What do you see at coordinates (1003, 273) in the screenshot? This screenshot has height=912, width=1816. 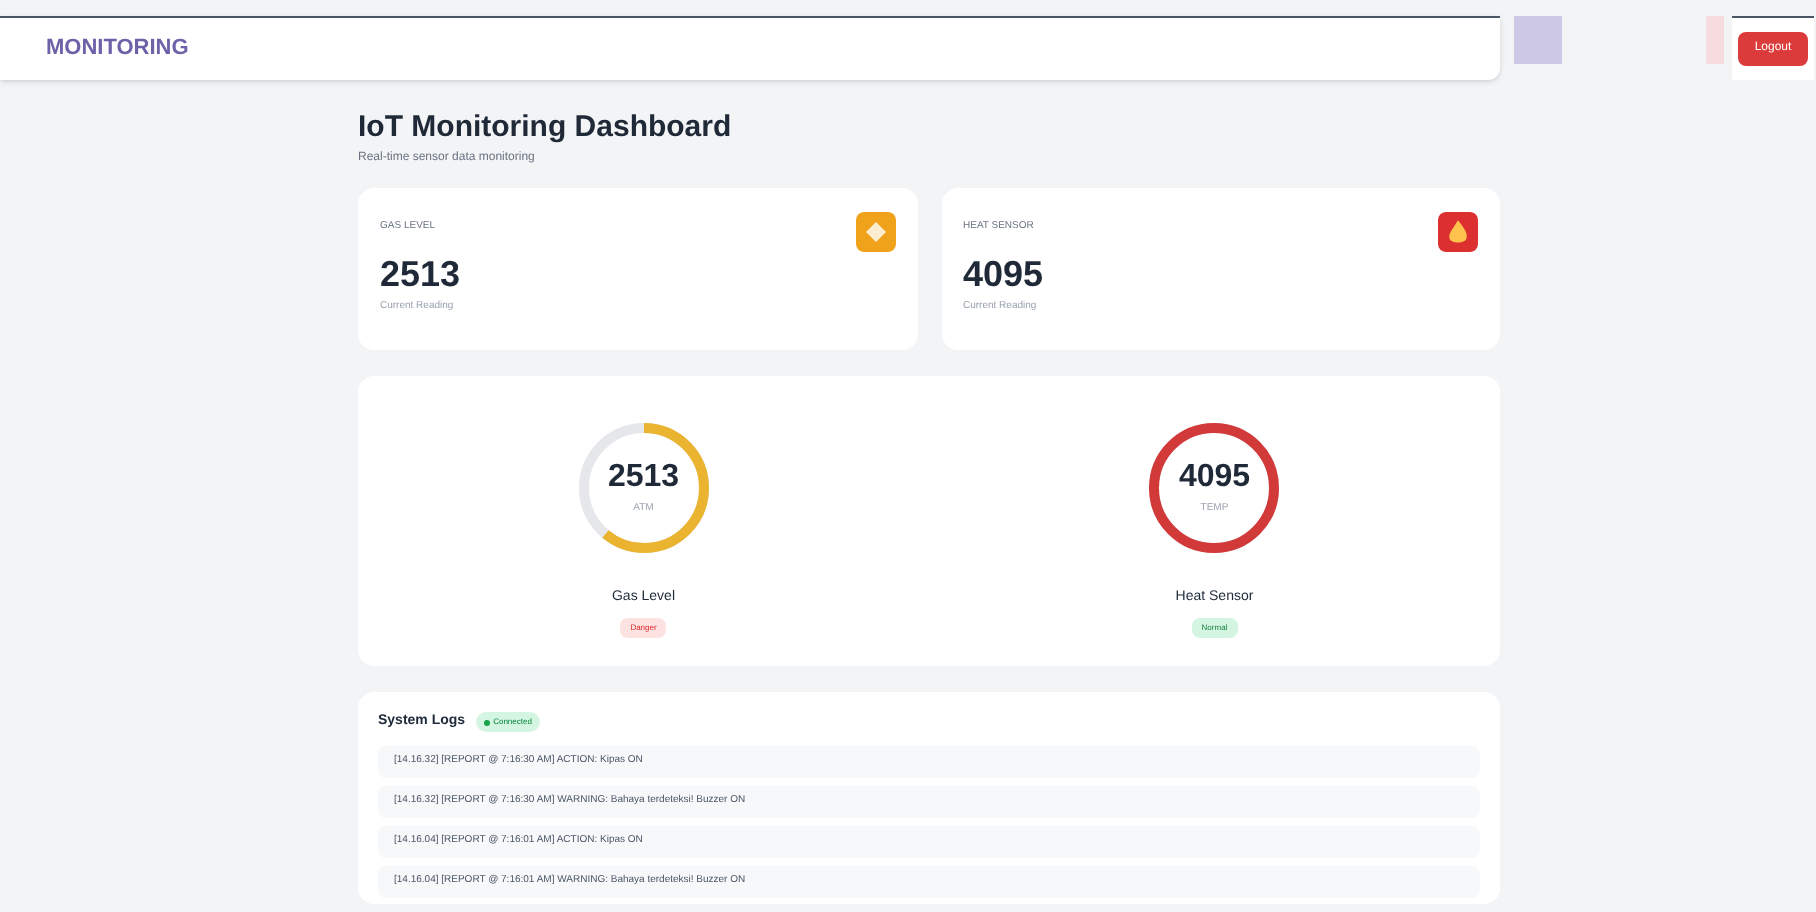 I see `card-value: 4095` at bounding box center [1003, 273].